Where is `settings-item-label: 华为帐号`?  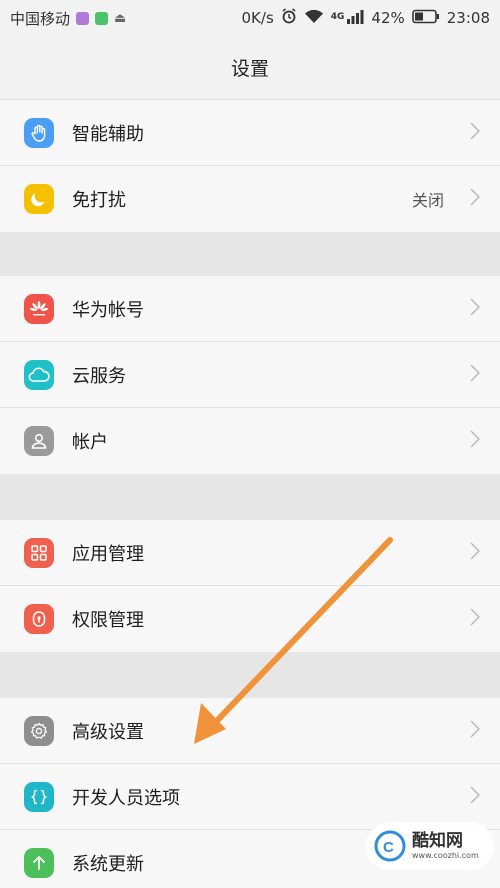
settings-item-label: 华为帐号 is located at coordinates (108, 310).